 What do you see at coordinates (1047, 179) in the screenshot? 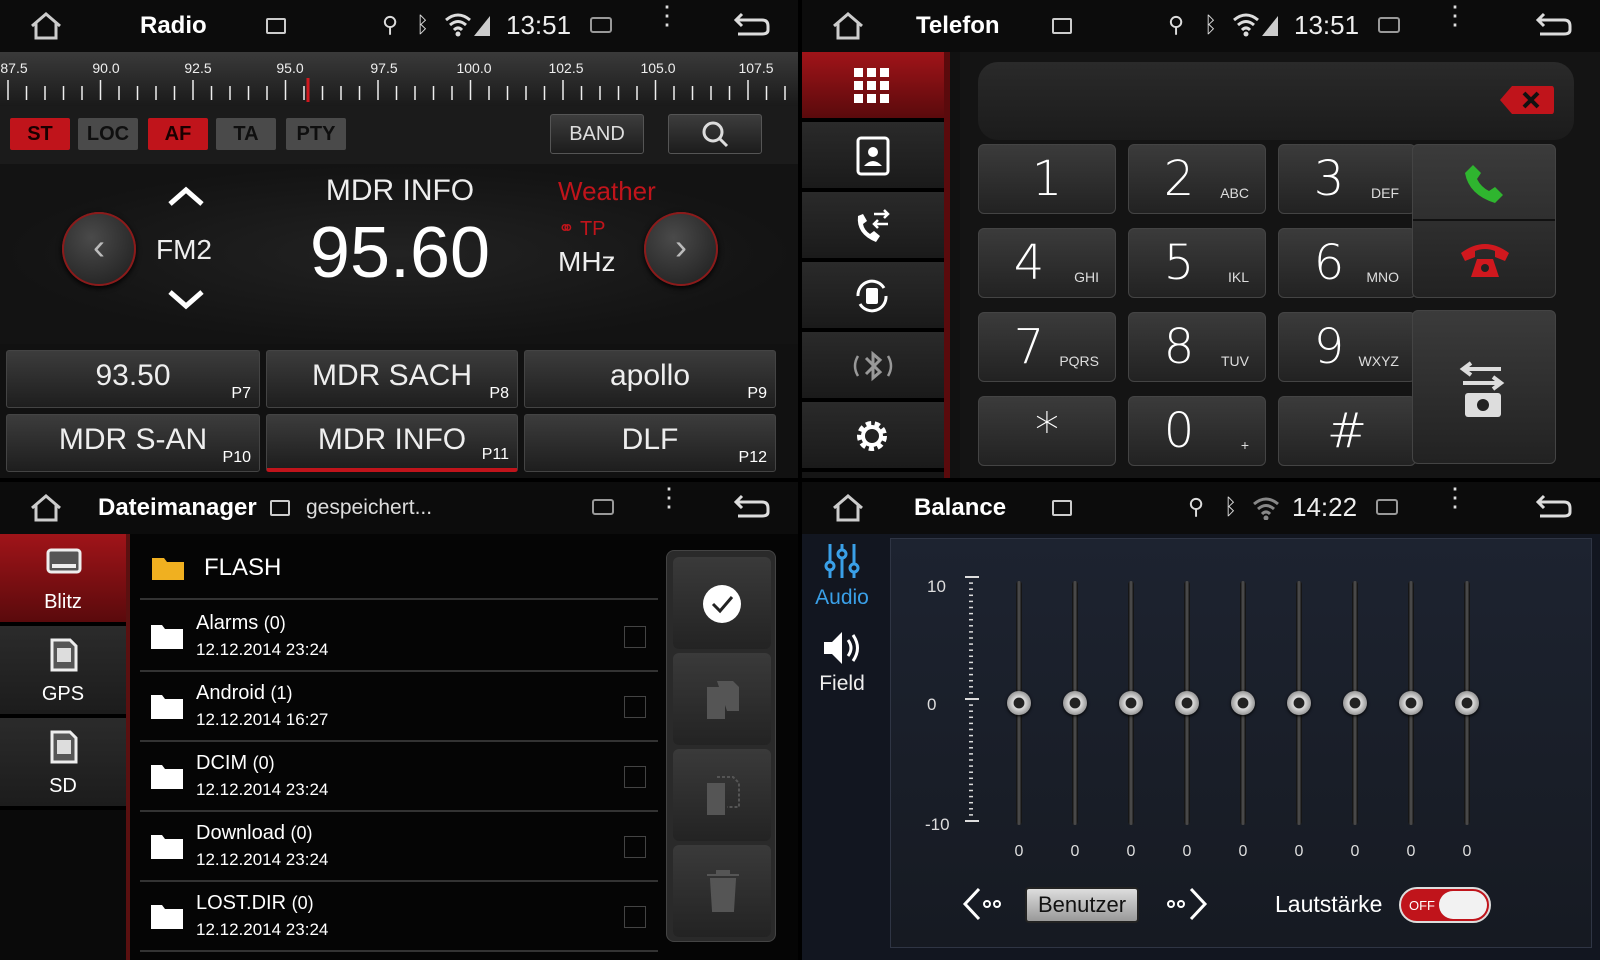
I see `dial-key: 1` at bounding box center [1047, 179].